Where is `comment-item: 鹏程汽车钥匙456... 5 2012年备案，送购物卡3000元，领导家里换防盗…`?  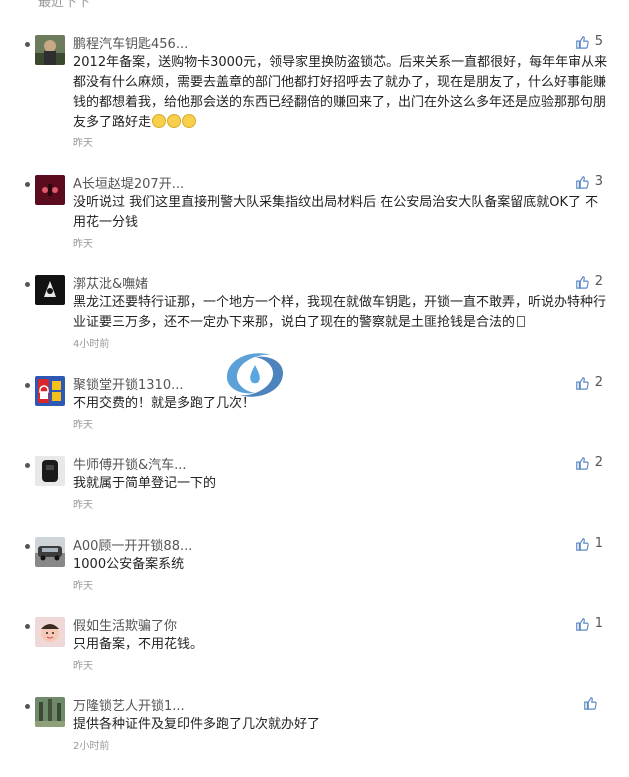
comment-item: 鹏程汽车钥匙456... 5 2012年备案，送购物卡3000元，领导家里换防盗… is located at coordinates (314, 91).